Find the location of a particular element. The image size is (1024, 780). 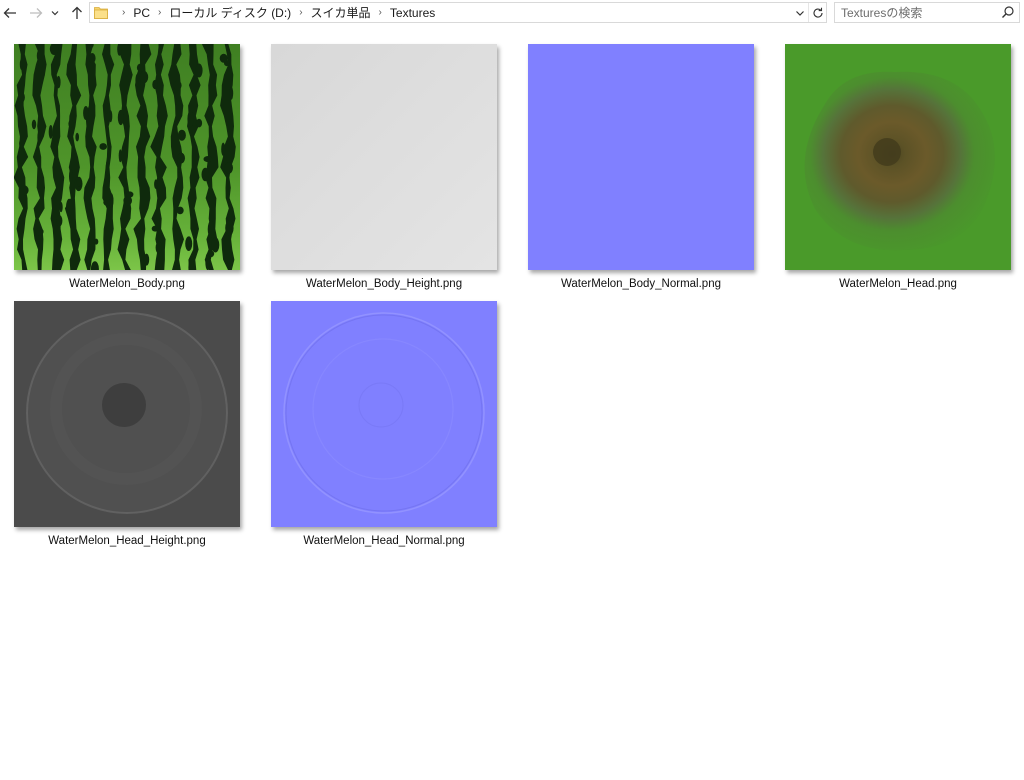

breadcrumb-item-folder: スイカ単品 is located at coordinates (341, 12).